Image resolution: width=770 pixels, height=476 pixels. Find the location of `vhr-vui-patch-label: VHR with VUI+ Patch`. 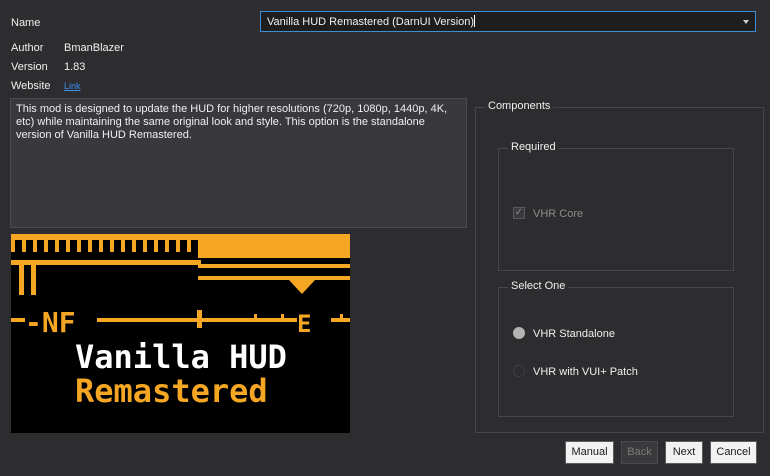

vhr-vui-patch-label: VHR with VUI+ Patch is located at coordinates (585, 372).